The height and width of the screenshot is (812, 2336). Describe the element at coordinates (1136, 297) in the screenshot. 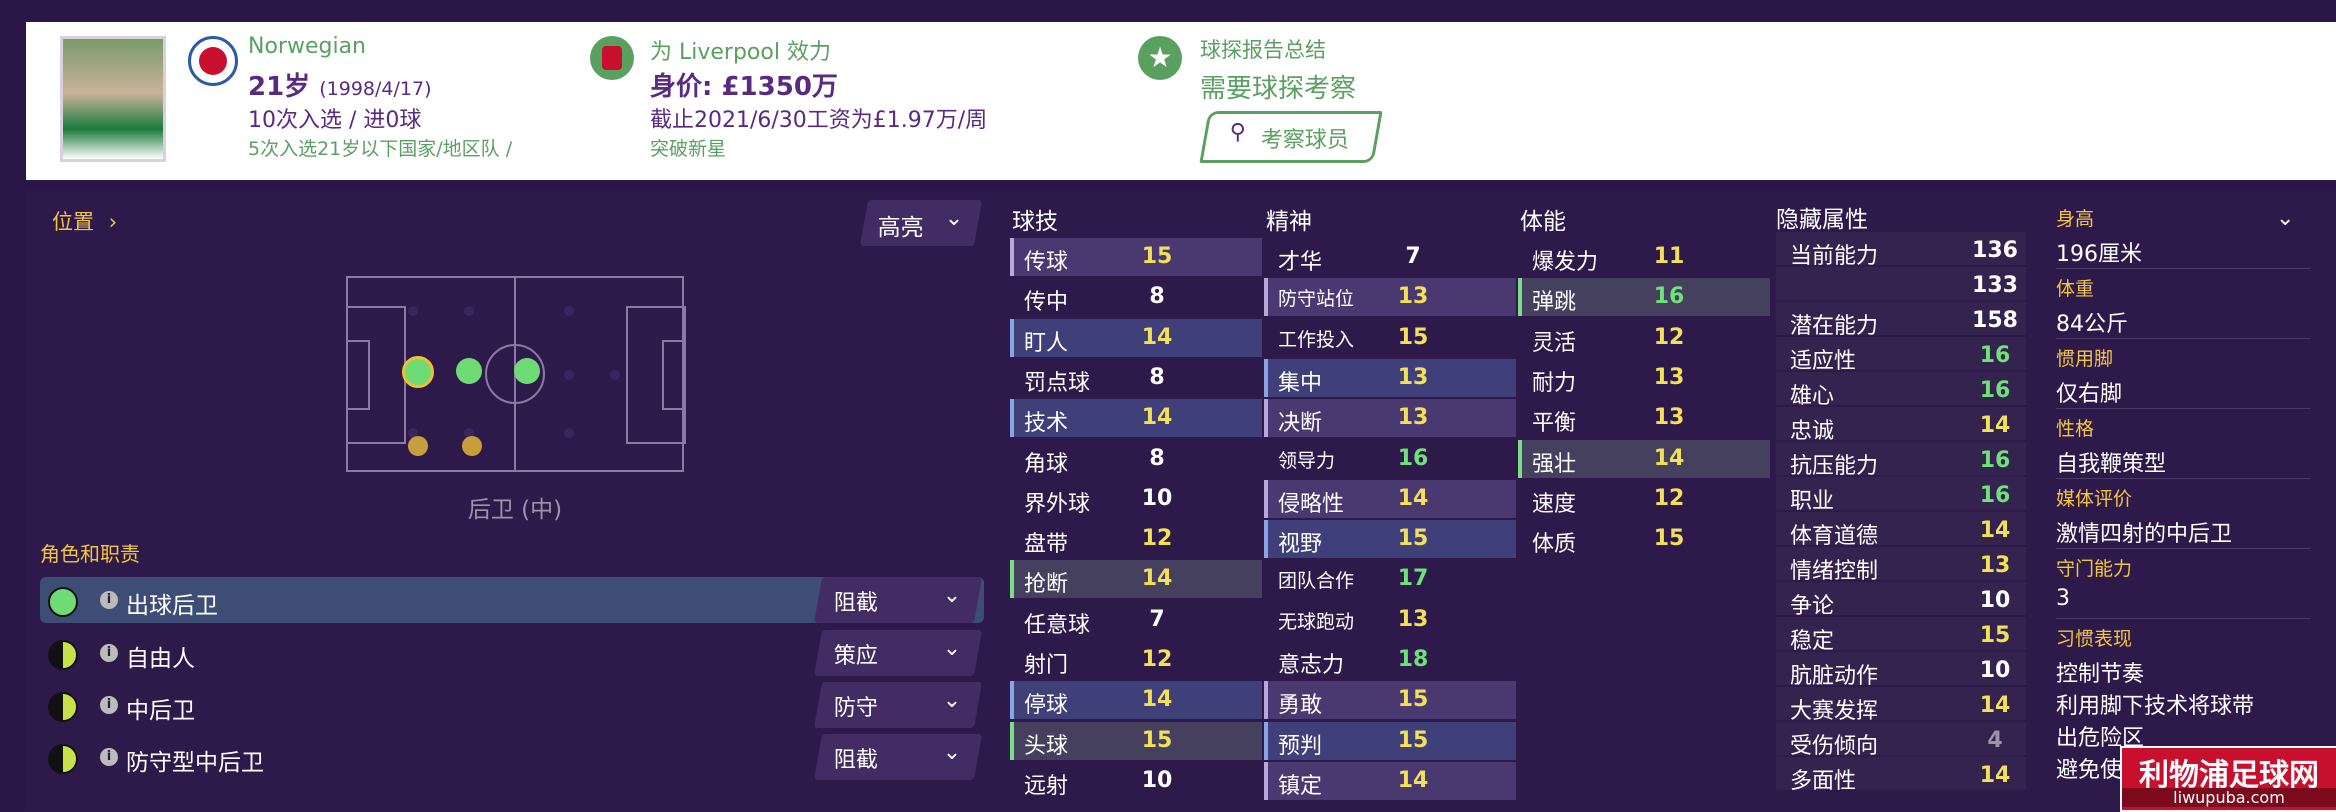

I see `attribute-row: 传中 8` at that location.